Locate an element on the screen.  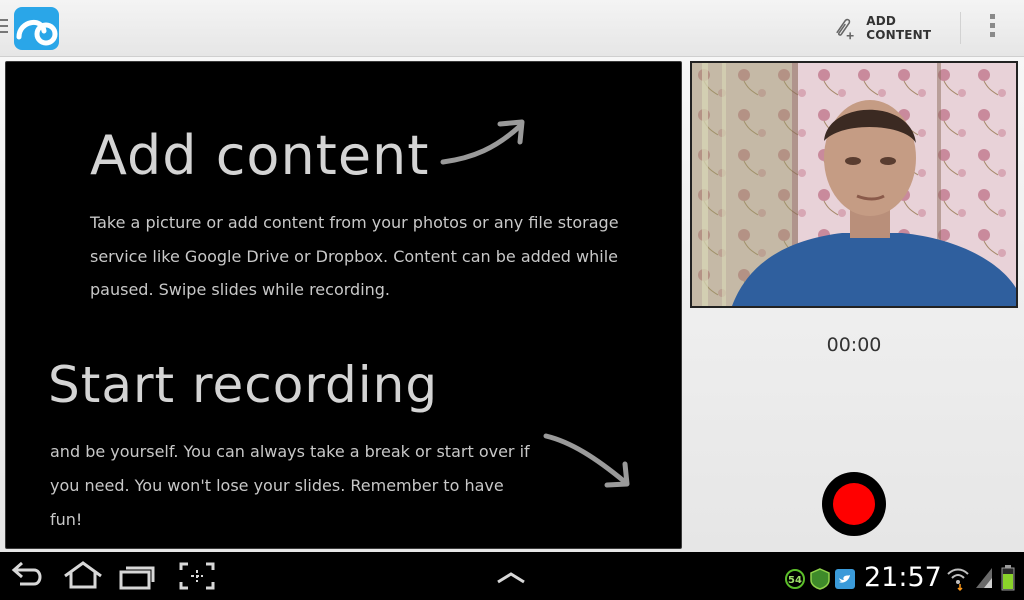
notification-badge: 54 is located at coordinates (795, 579).